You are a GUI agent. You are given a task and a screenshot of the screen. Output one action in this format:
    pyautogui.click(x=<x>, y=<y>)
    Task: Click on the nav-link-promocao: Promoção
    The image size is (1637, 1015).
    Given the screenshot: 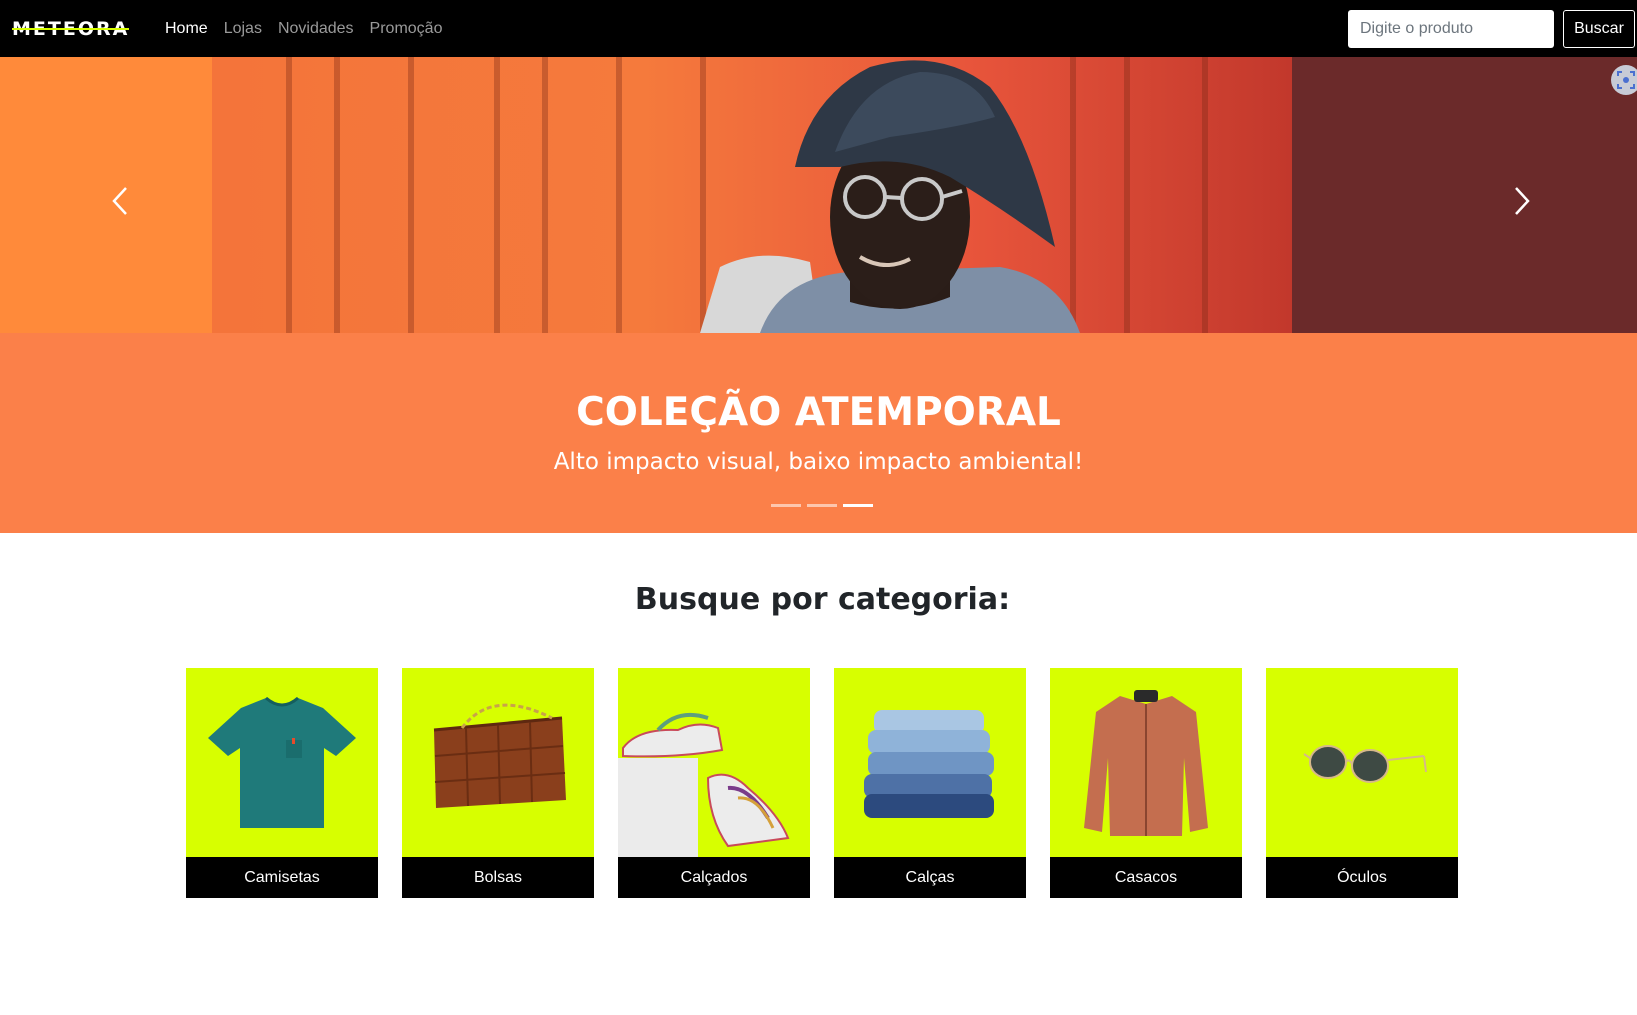 What is the action you would take?
    pyautogui.click(x=406, y=29)
    